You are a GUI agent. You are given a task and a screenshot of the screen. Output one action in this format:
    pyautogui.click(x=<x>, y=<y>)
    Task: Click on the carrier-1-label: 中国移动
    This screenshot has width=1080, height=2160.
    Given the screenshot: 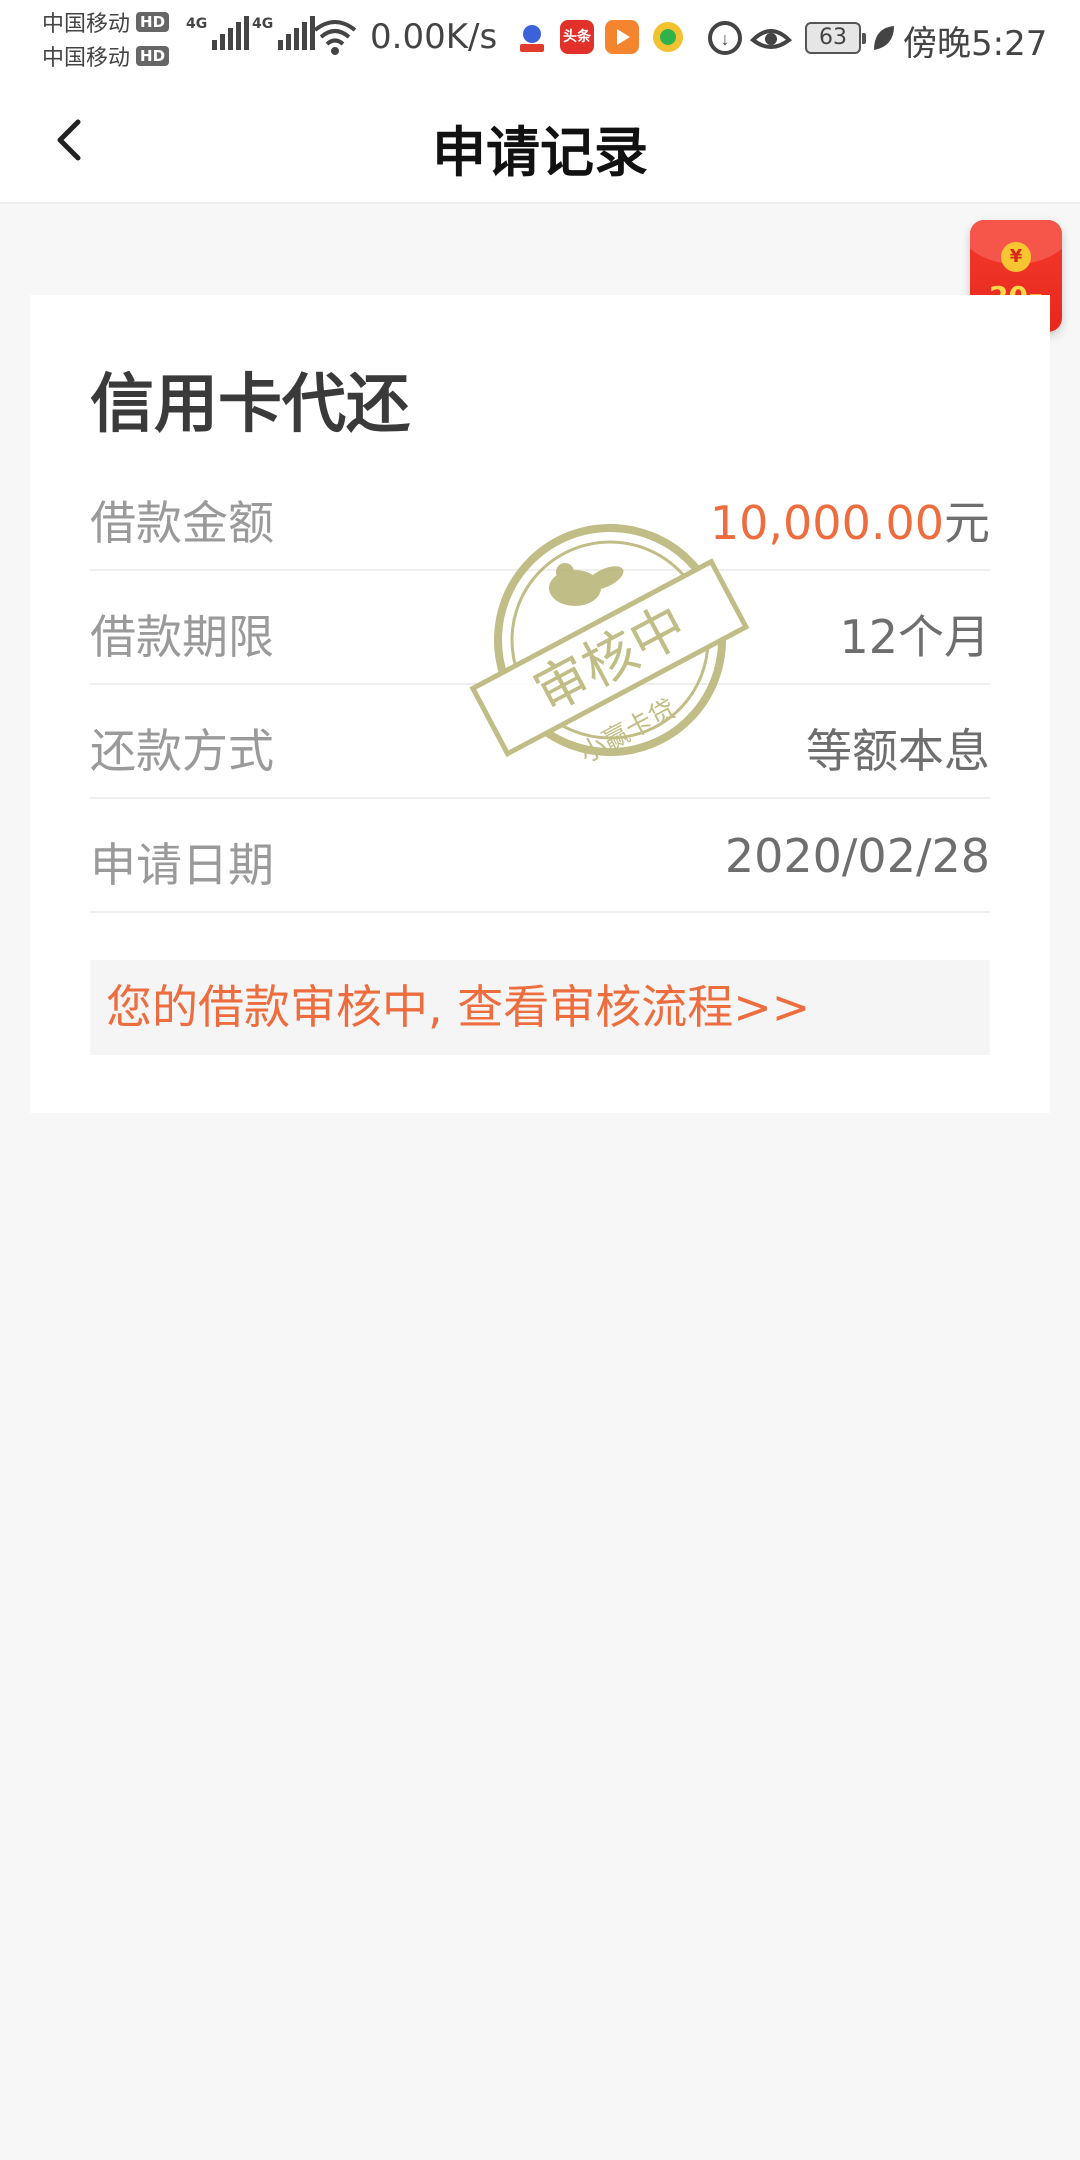 What is the action you would take?
    pyautogui.click(x=86, y=24)
    